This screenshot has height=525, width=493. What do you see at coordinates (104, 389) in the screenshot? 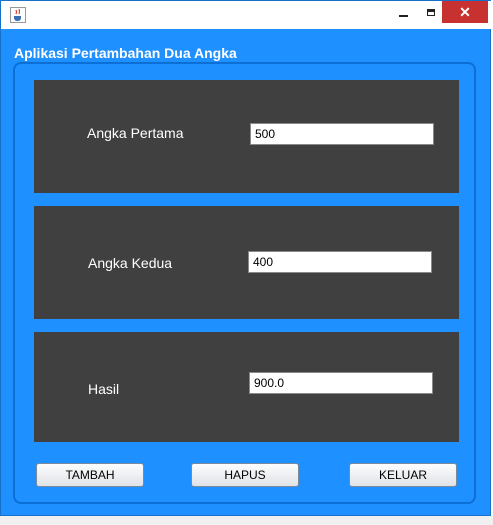
I see `result-label: Hasil` at bounding box center [104, 389].